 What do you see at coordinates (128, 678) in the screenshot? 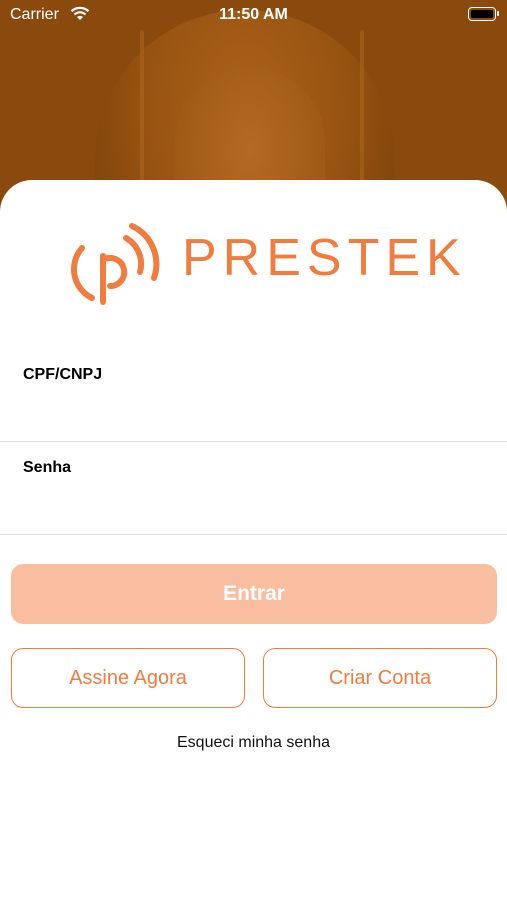
I see `subscribe-button: Assine Agora` at bounding box center [128, 678].